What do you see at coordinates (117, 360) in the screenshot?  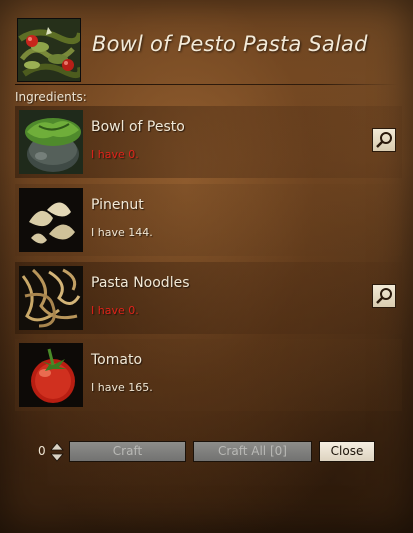 I see `ingredient-name: Tomato` at bounding box center [117, 360].